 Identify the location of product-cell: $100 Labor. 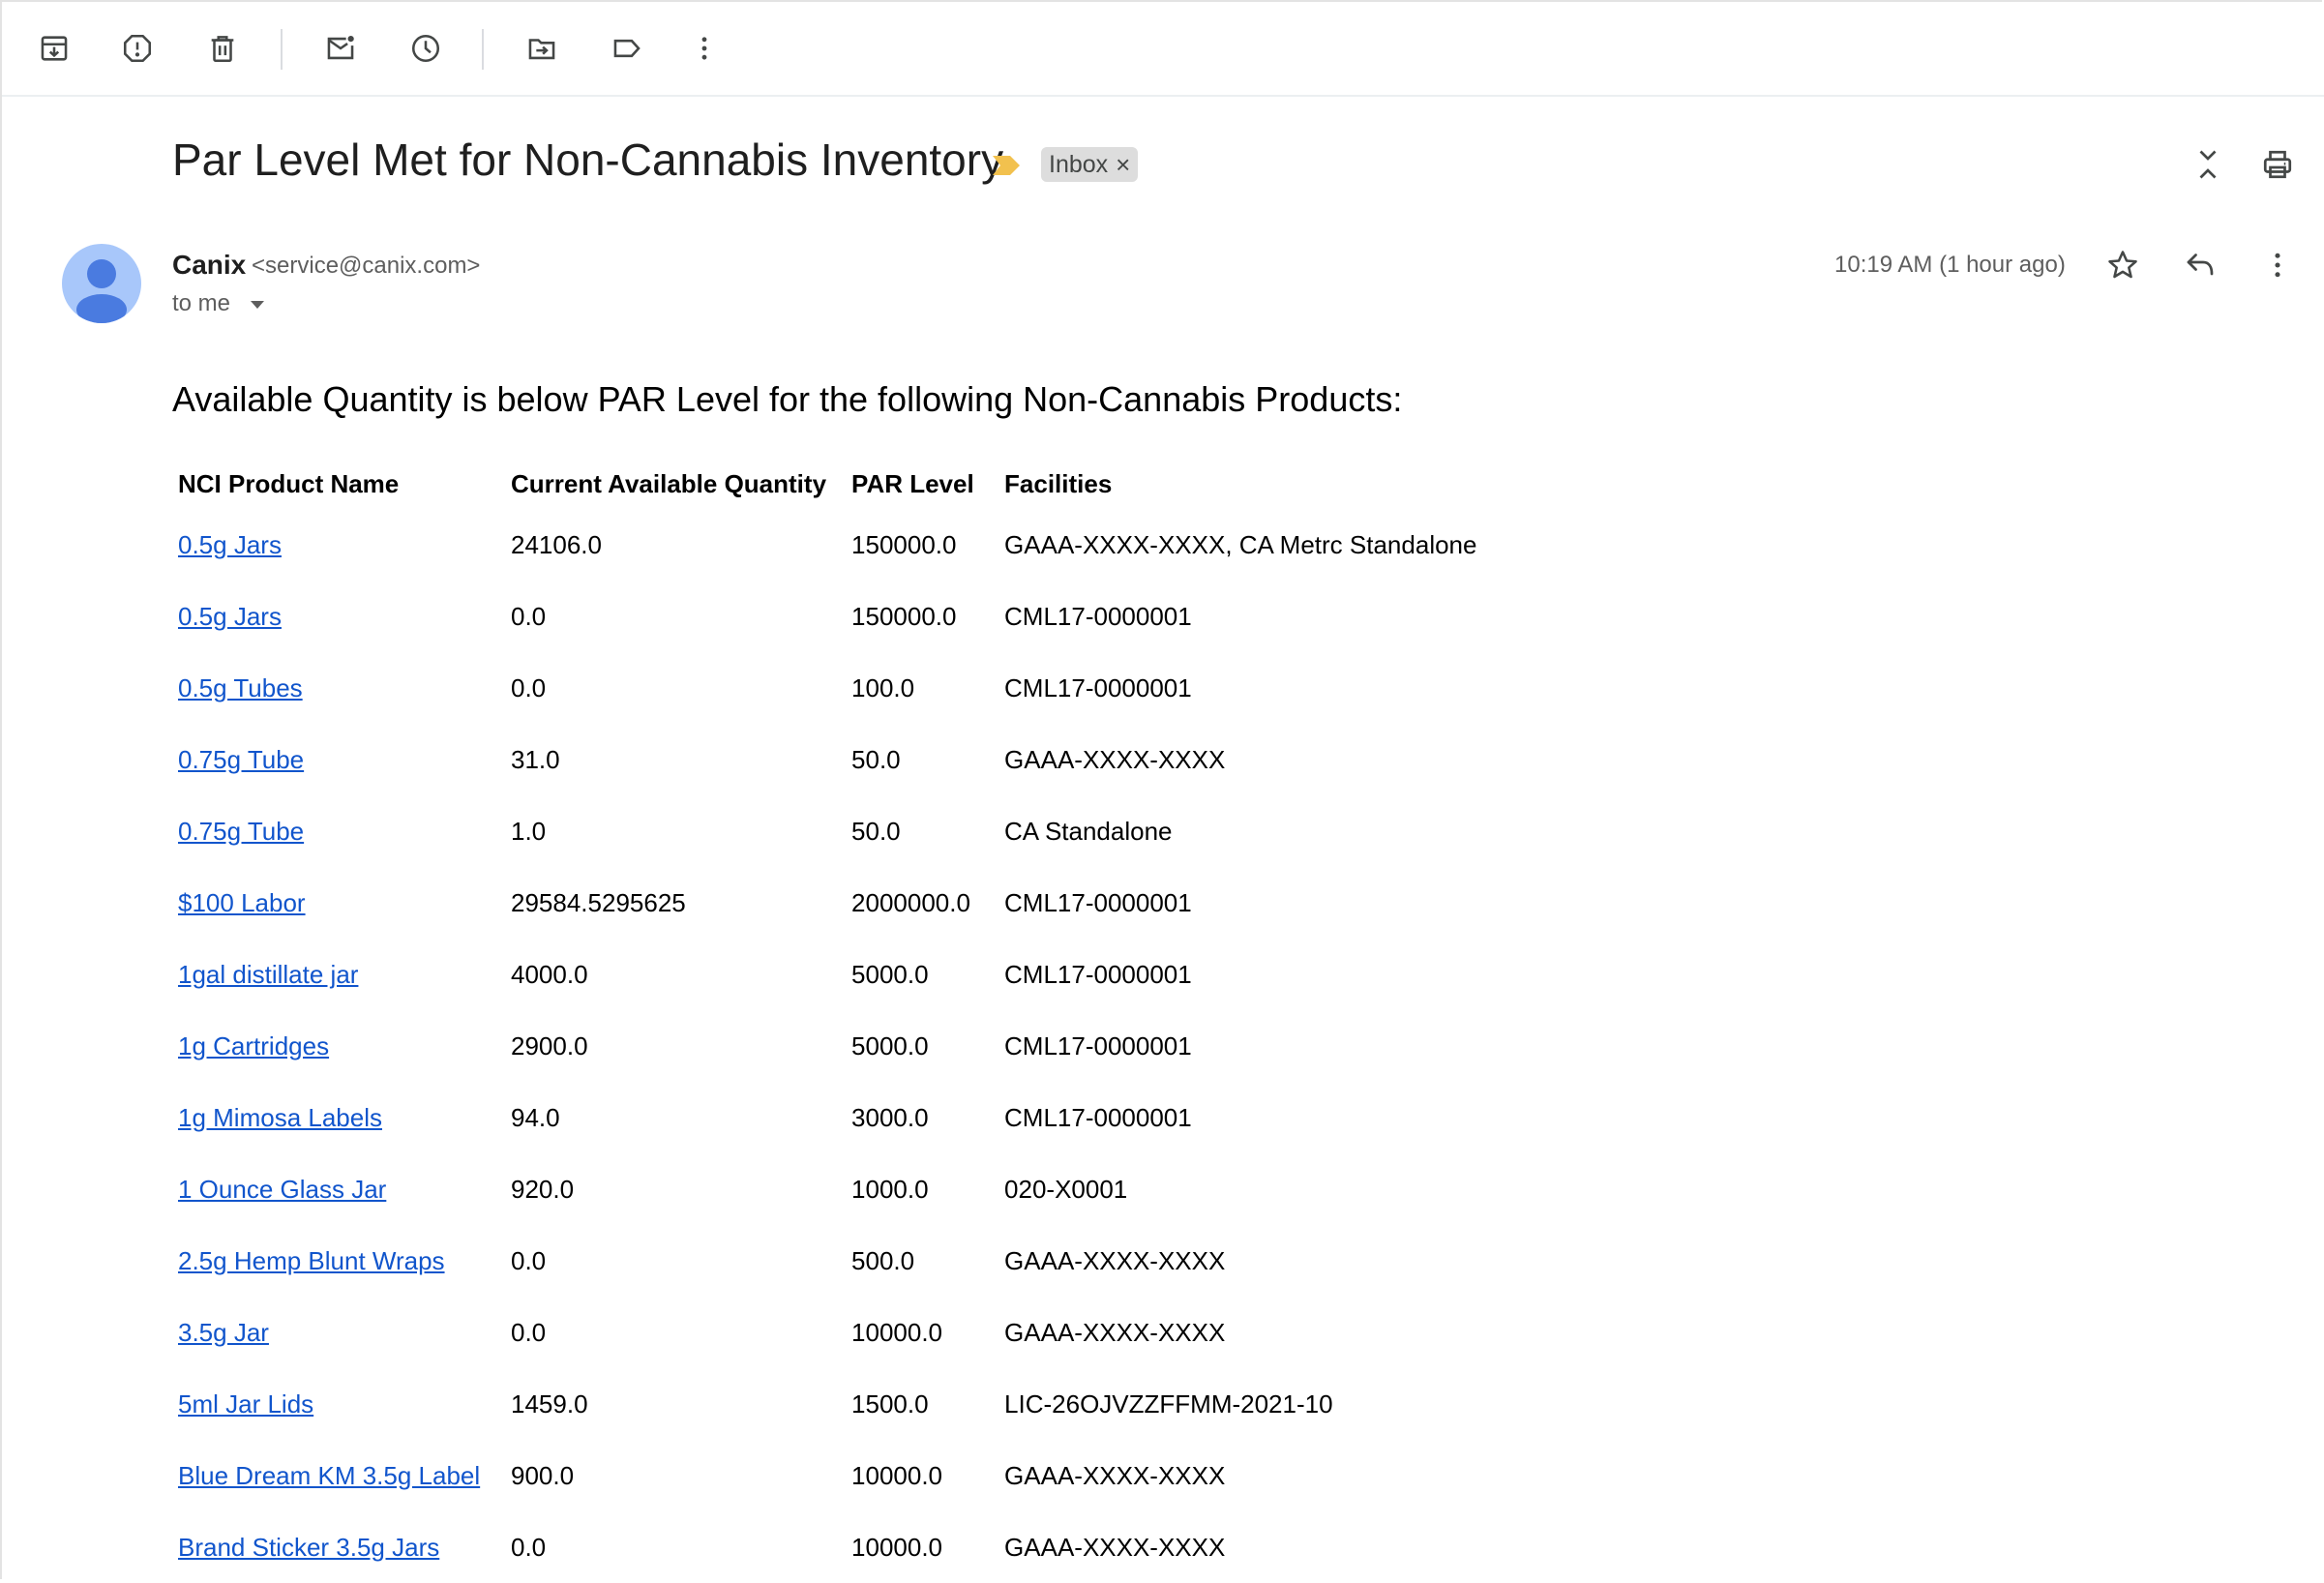
(342, 903).